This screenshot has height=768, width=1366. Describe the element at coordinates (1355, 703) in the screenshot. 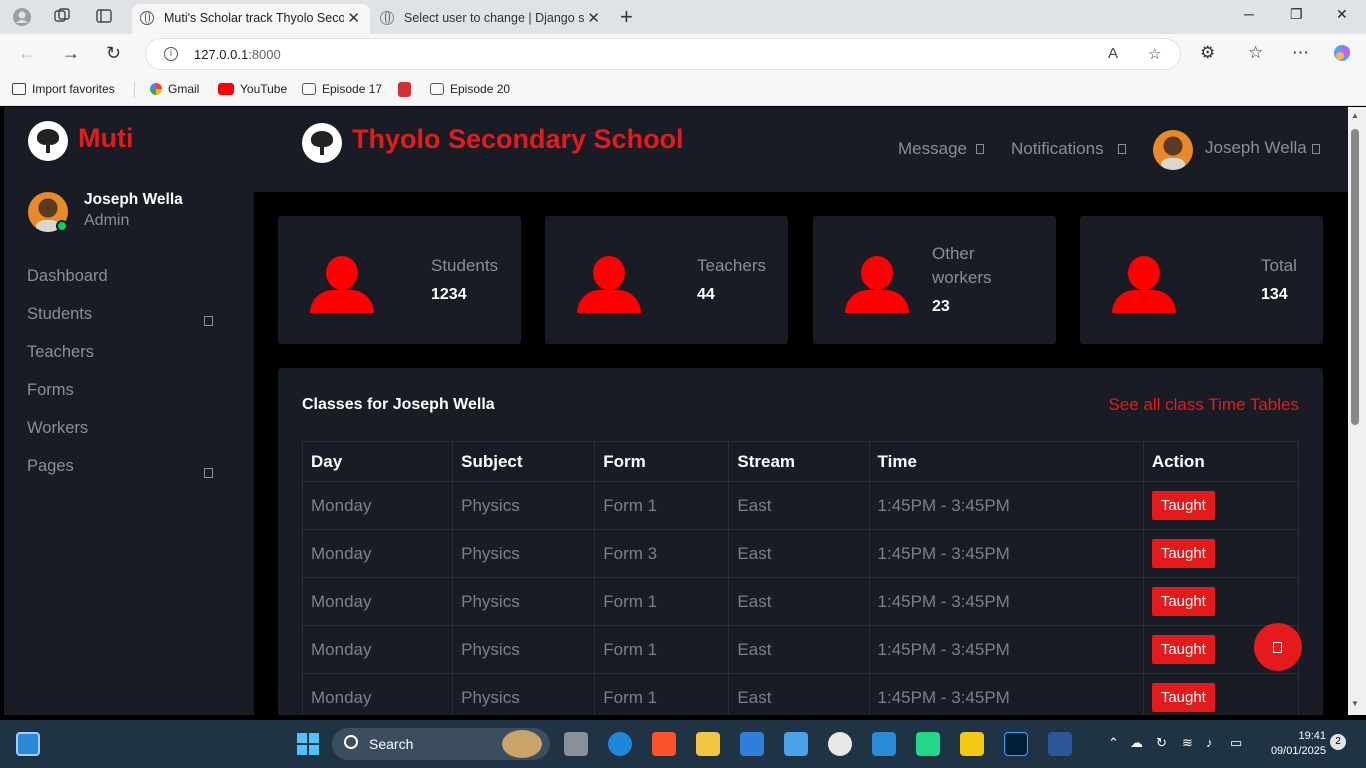

I see `scroll-down-icon: ▼` at that location.